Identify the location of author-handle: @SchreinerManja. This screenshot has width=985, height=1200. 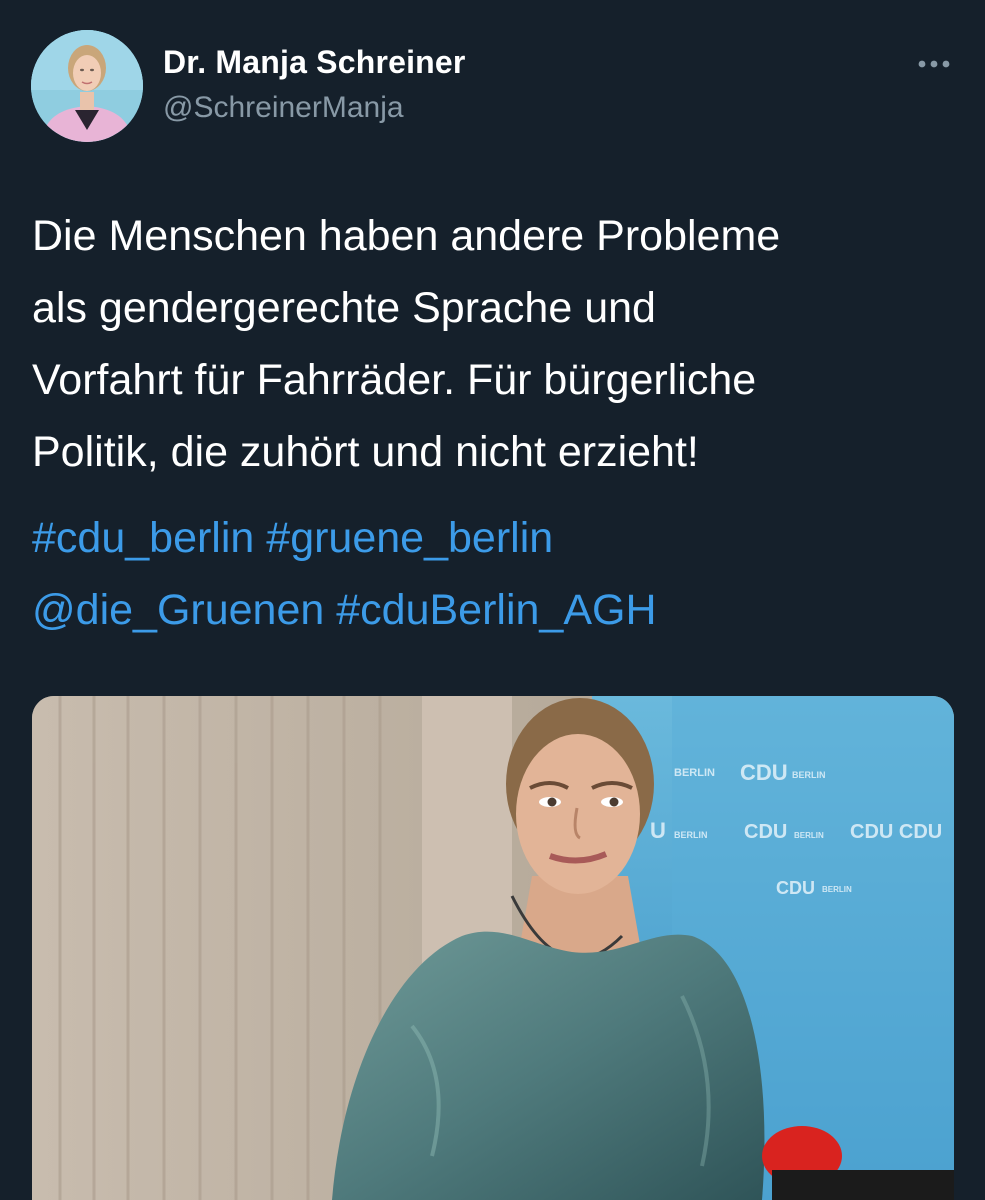
(283, 108).